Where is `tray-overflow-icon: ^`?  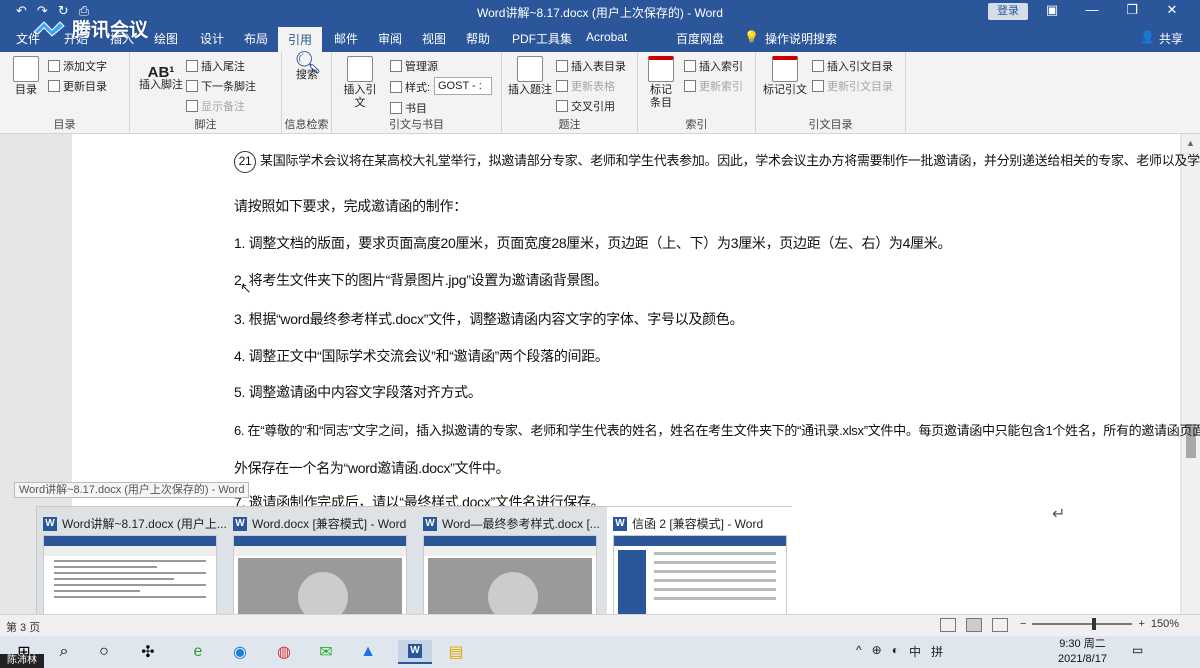
tray-overflow-icon: ^ is located at coordinates (859, 651).